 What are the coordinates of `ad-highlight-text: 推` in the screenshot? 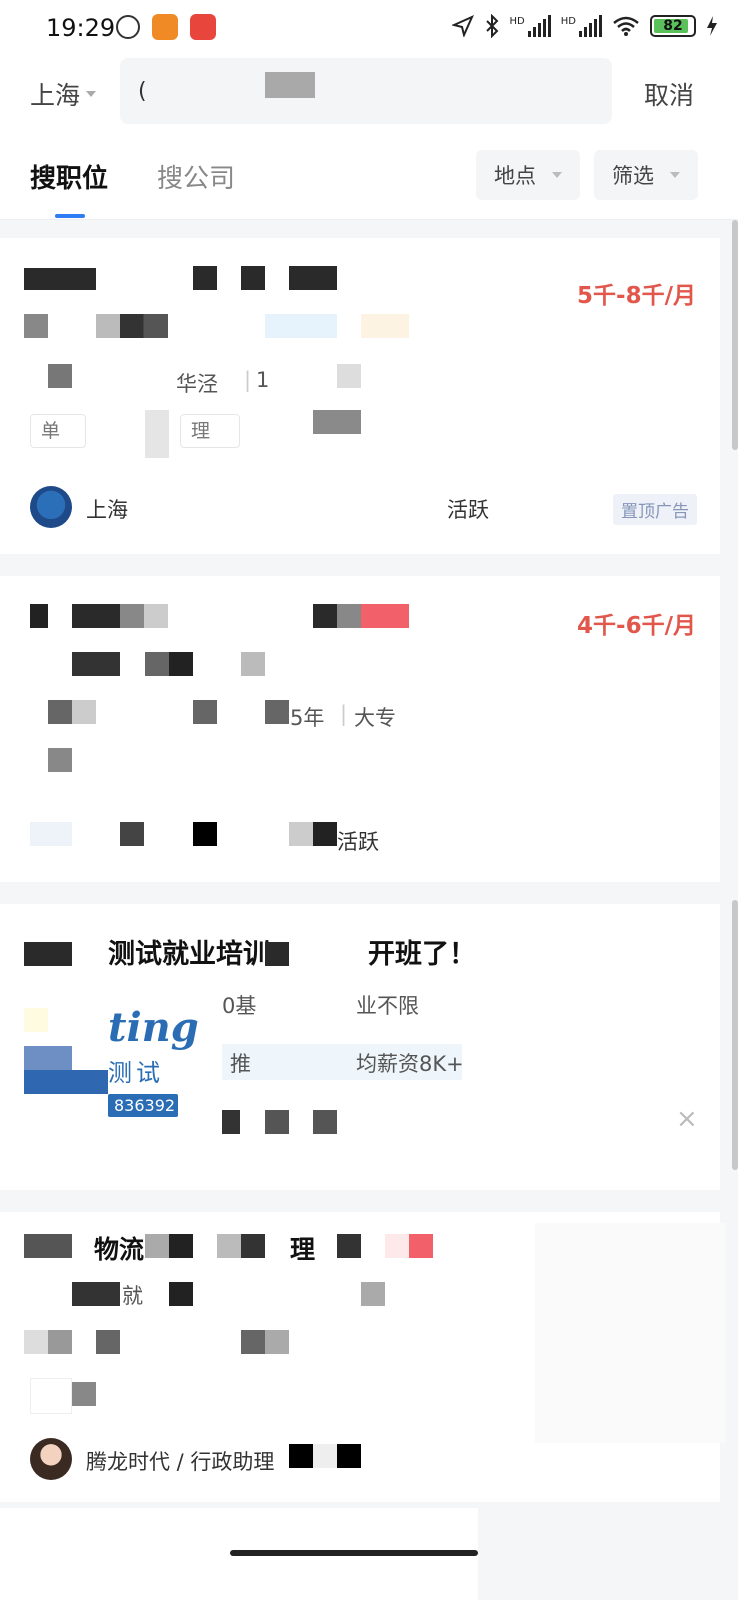 It's located at (240, 1064).